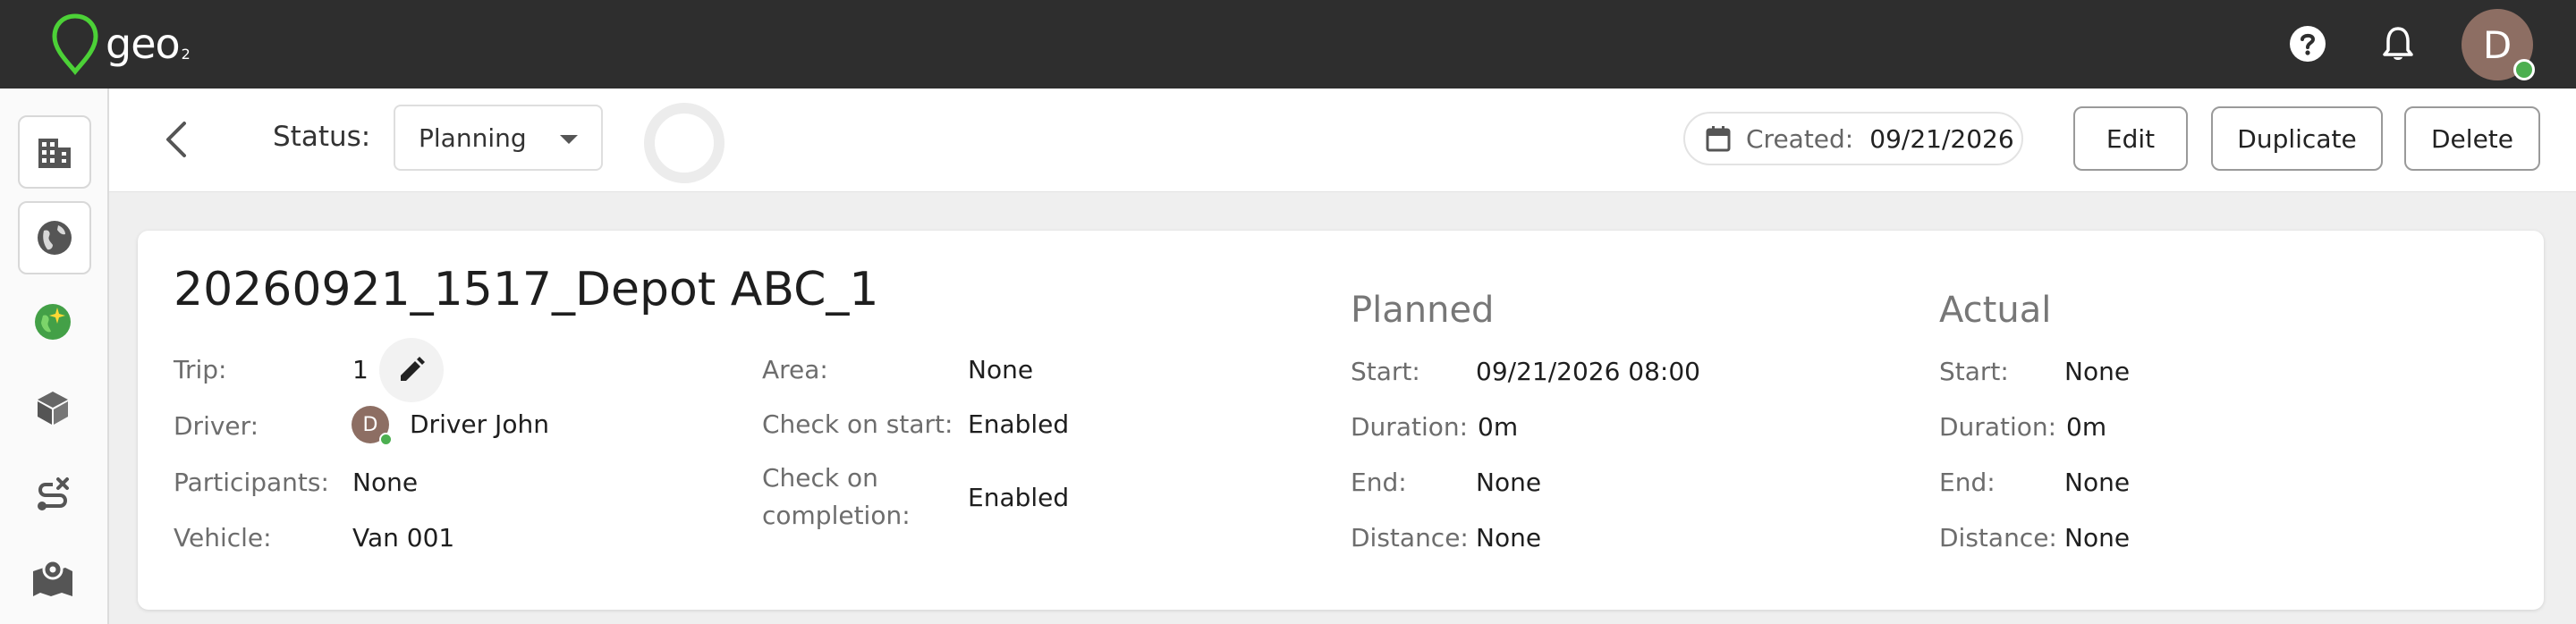 This screenshot has height=624, width=2576. I want to click on actual-distance-label: Distance:, so click(1998, 537).